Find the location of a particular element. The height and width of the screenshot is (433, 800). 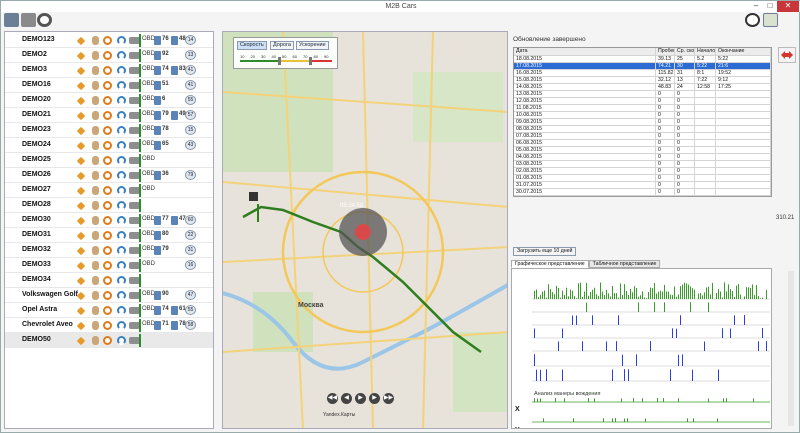

step-forward-icon: ▶ is located at coordinates (374, 398).